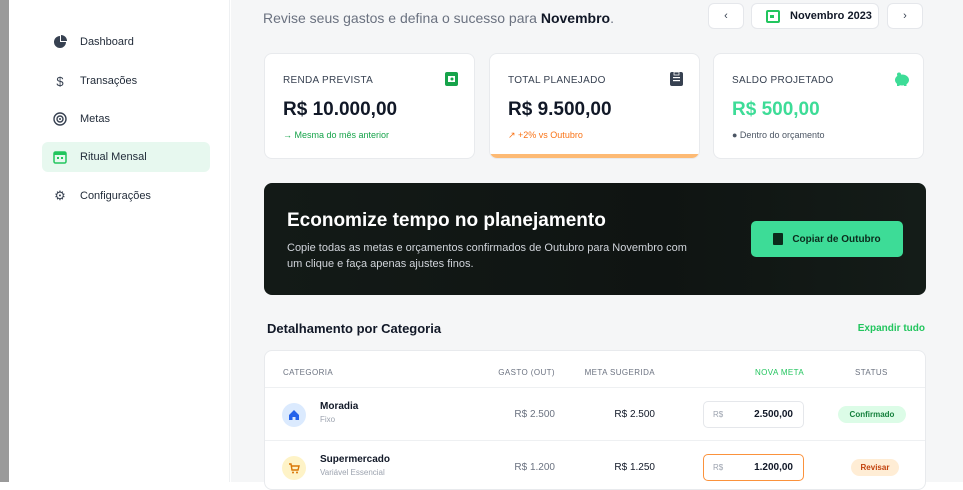 This screenshot has height=490, width=963. I want to click on chevron-right-icon: ›, so click(905, 16).